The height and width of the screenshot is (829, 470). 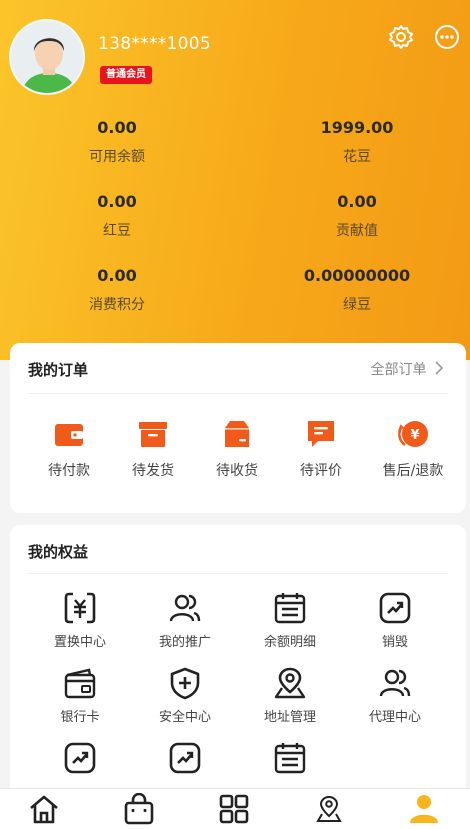 I want to click on stat-label-hongdou: 红豆, so click(x=117, y=230).